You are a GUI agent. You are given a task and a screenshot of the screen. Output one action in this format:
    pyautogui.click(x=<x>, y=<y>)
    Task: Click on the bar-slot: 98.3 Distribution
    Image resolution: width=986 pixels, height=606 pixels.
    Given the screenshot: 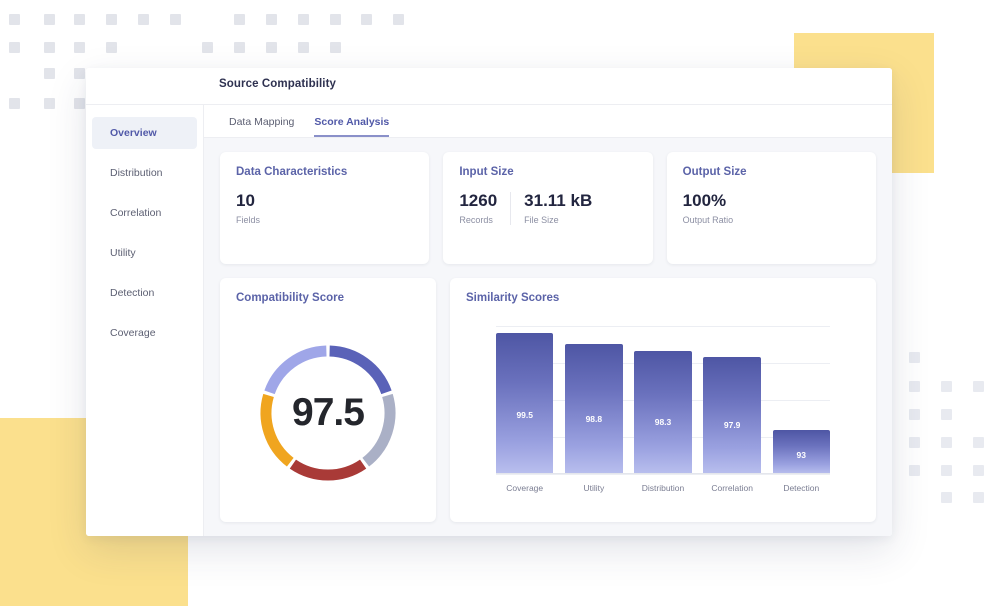 What is the action you would take?
    pyautogui.click(x=663, y=409)
    